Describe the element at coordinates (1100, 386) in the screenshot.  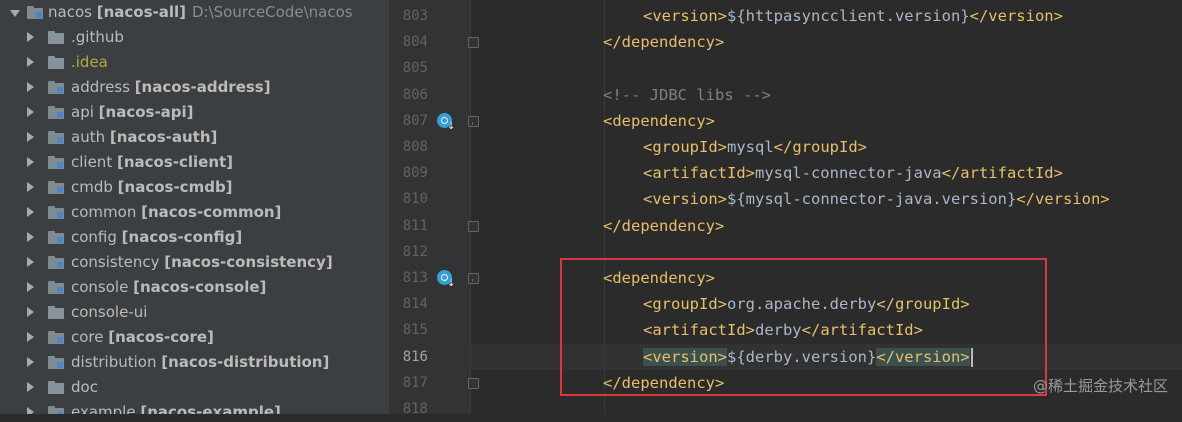
I see `watermark: @稀土掘金技术社区` at that location.